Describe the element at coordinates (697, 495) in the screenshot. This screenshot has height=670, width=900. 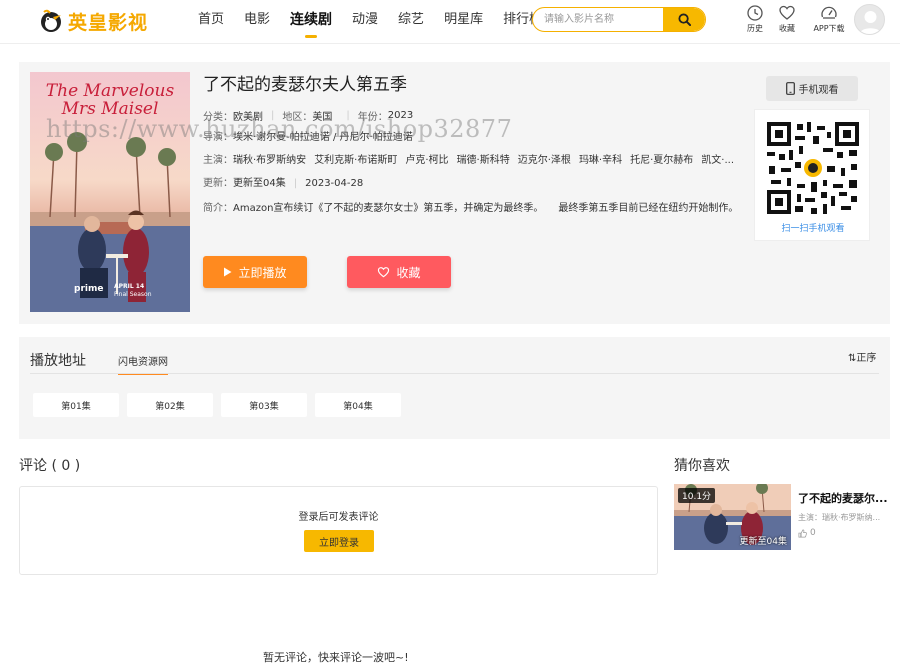
I see `score-badge: 10.1分` at that location.